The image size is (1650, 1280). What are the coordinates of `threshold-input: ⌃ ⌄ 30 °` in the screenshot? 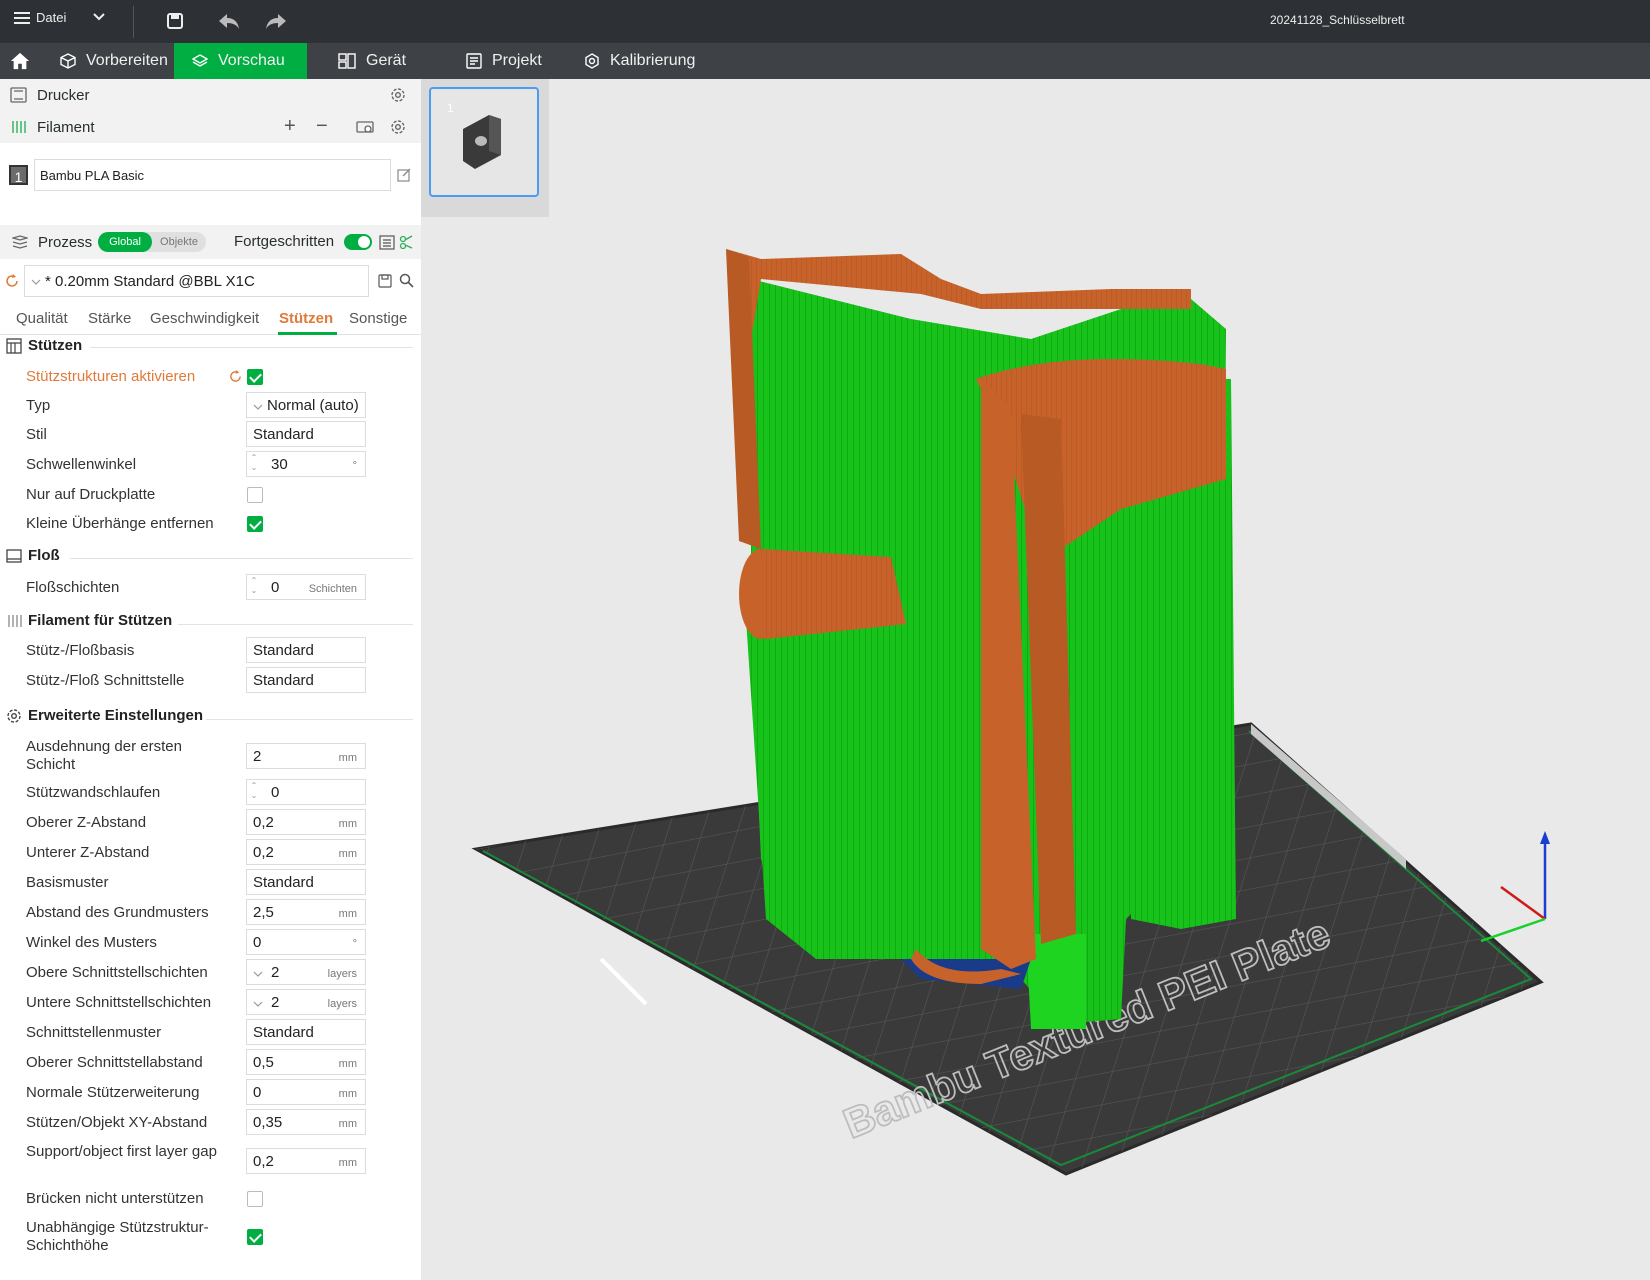 It's located at (306, 464).